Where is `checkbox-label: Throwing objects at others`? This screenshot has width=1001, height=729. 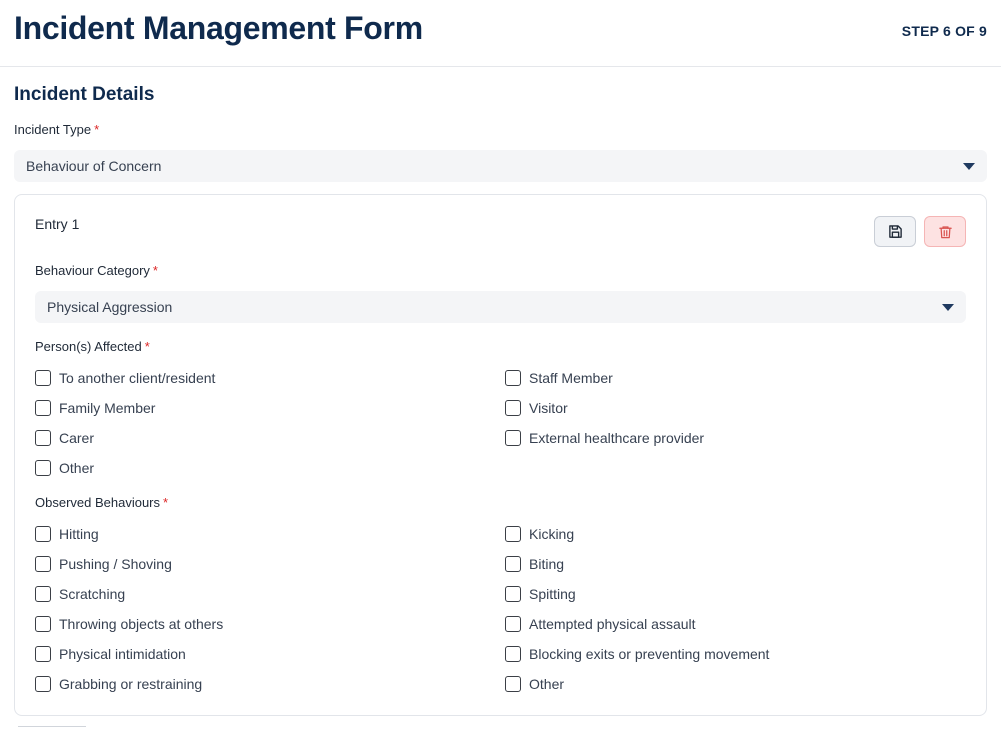 checkbox-label: Throwing objects at others is located at coordinates (141, 624).